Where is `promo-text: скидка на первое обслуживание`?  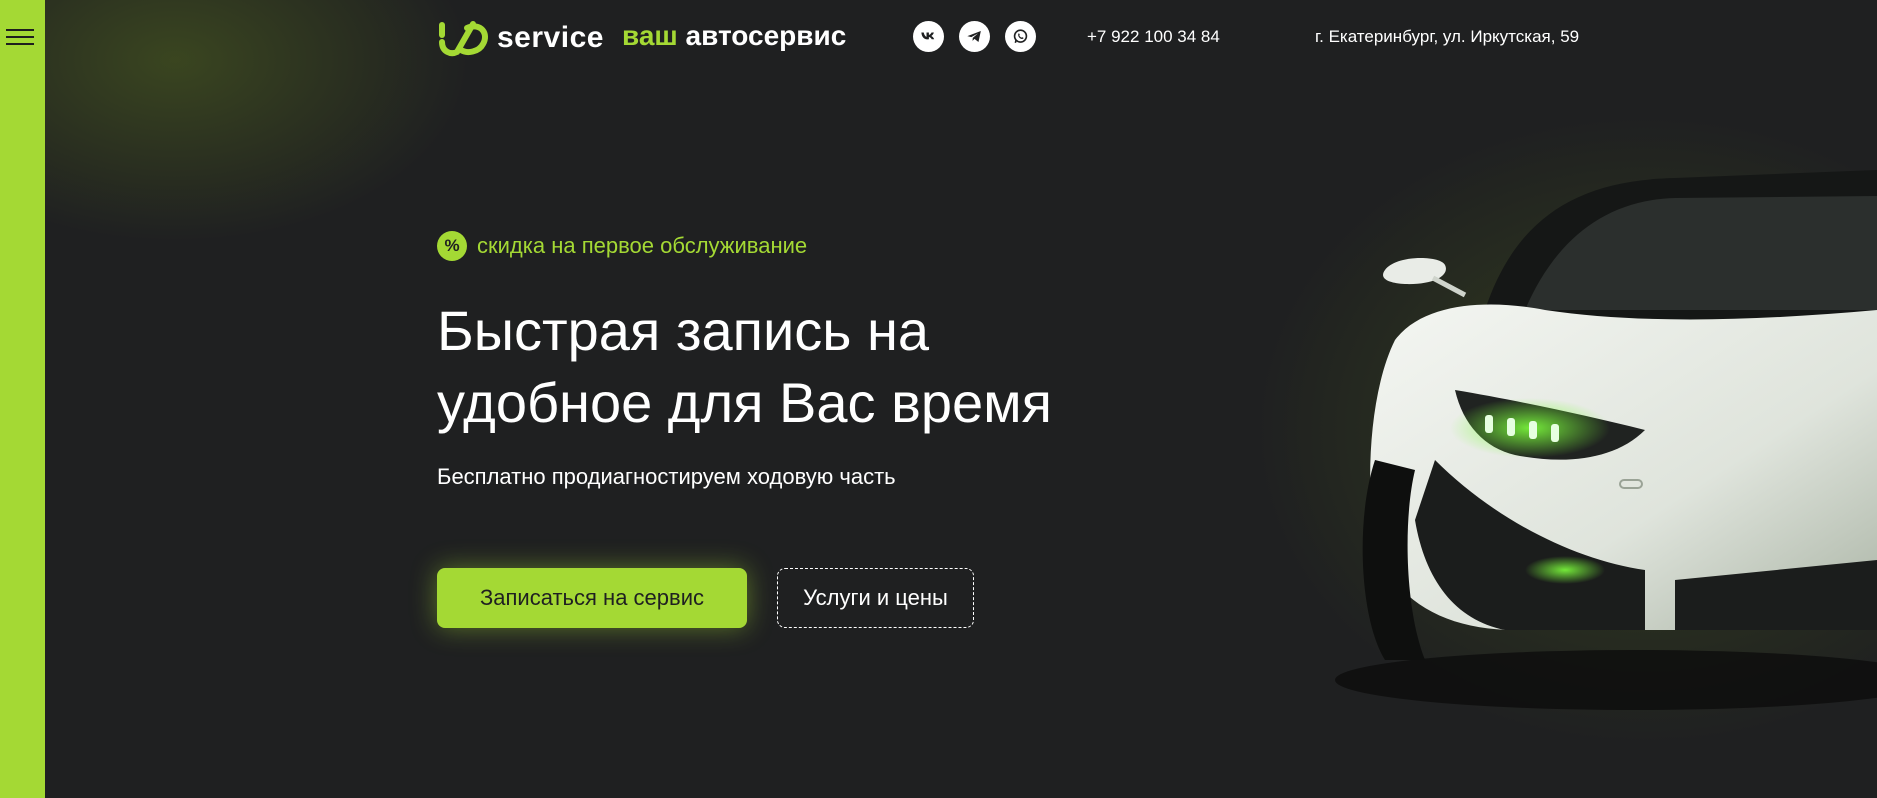 promo-text: скидка на первое обслуживание is located at coordinates (642, 245).